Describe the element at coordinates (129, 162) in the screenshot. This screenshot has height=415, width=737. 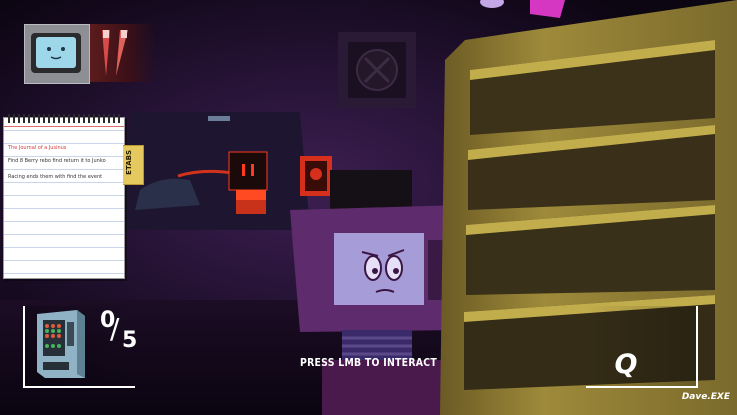
I see `tabs-label: ETABS` at that location.